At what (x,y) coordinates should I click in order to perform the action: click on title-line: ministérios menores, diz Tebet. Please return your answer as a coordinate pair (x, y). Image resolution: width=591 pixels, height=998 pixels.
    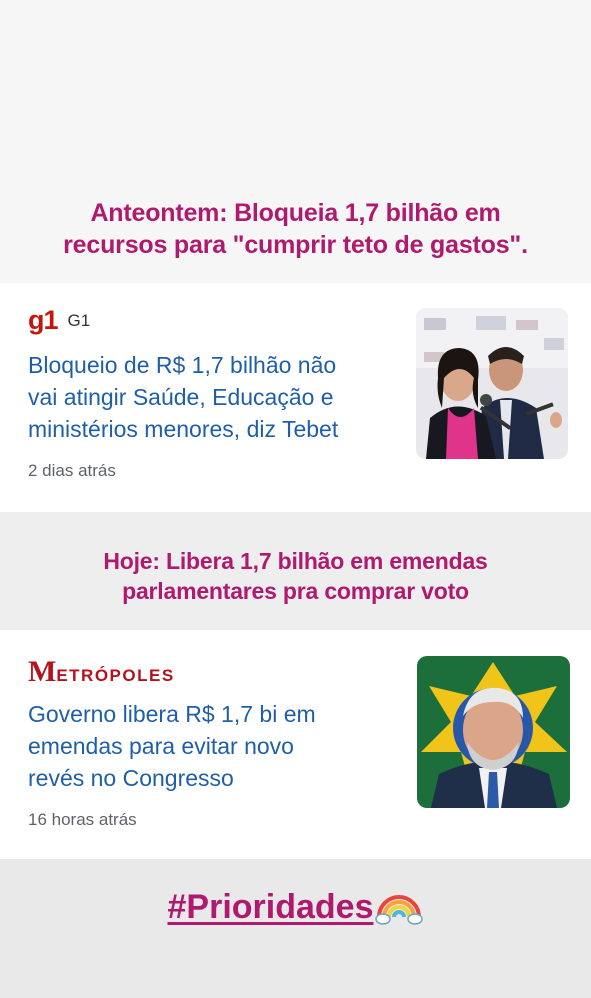
    Looking at the image, I should click on (183, 429).